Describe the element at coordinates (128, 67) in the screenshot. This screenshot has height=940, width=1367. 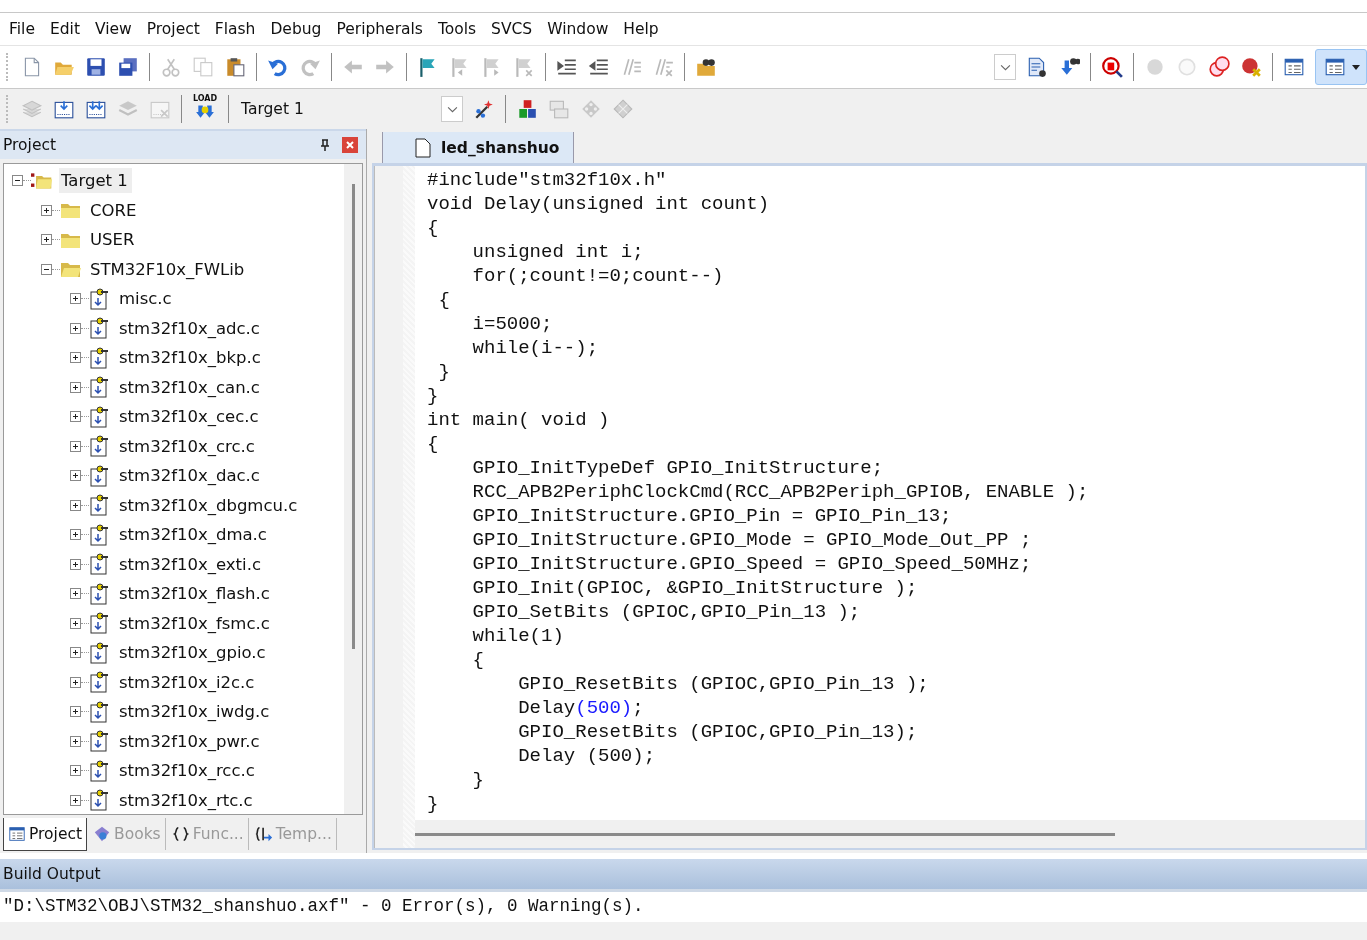
I see `save-all-icon` at that location.